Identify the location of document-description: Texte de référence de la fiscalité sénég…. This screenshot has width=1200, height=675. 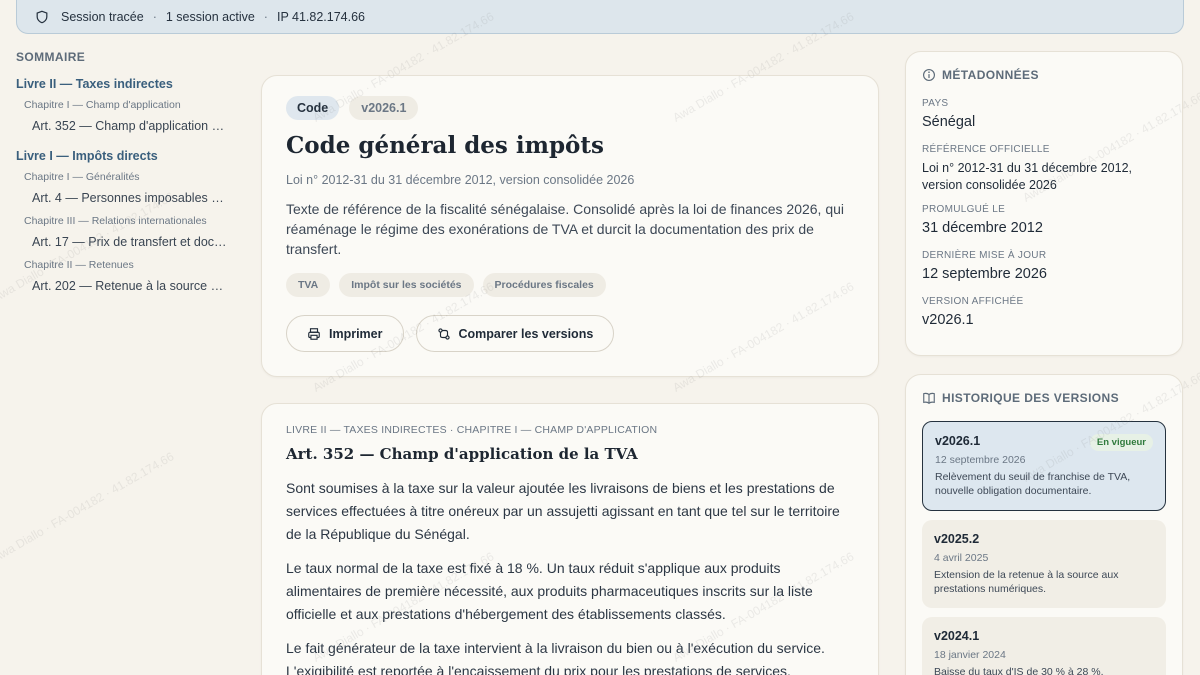
(565, 229).